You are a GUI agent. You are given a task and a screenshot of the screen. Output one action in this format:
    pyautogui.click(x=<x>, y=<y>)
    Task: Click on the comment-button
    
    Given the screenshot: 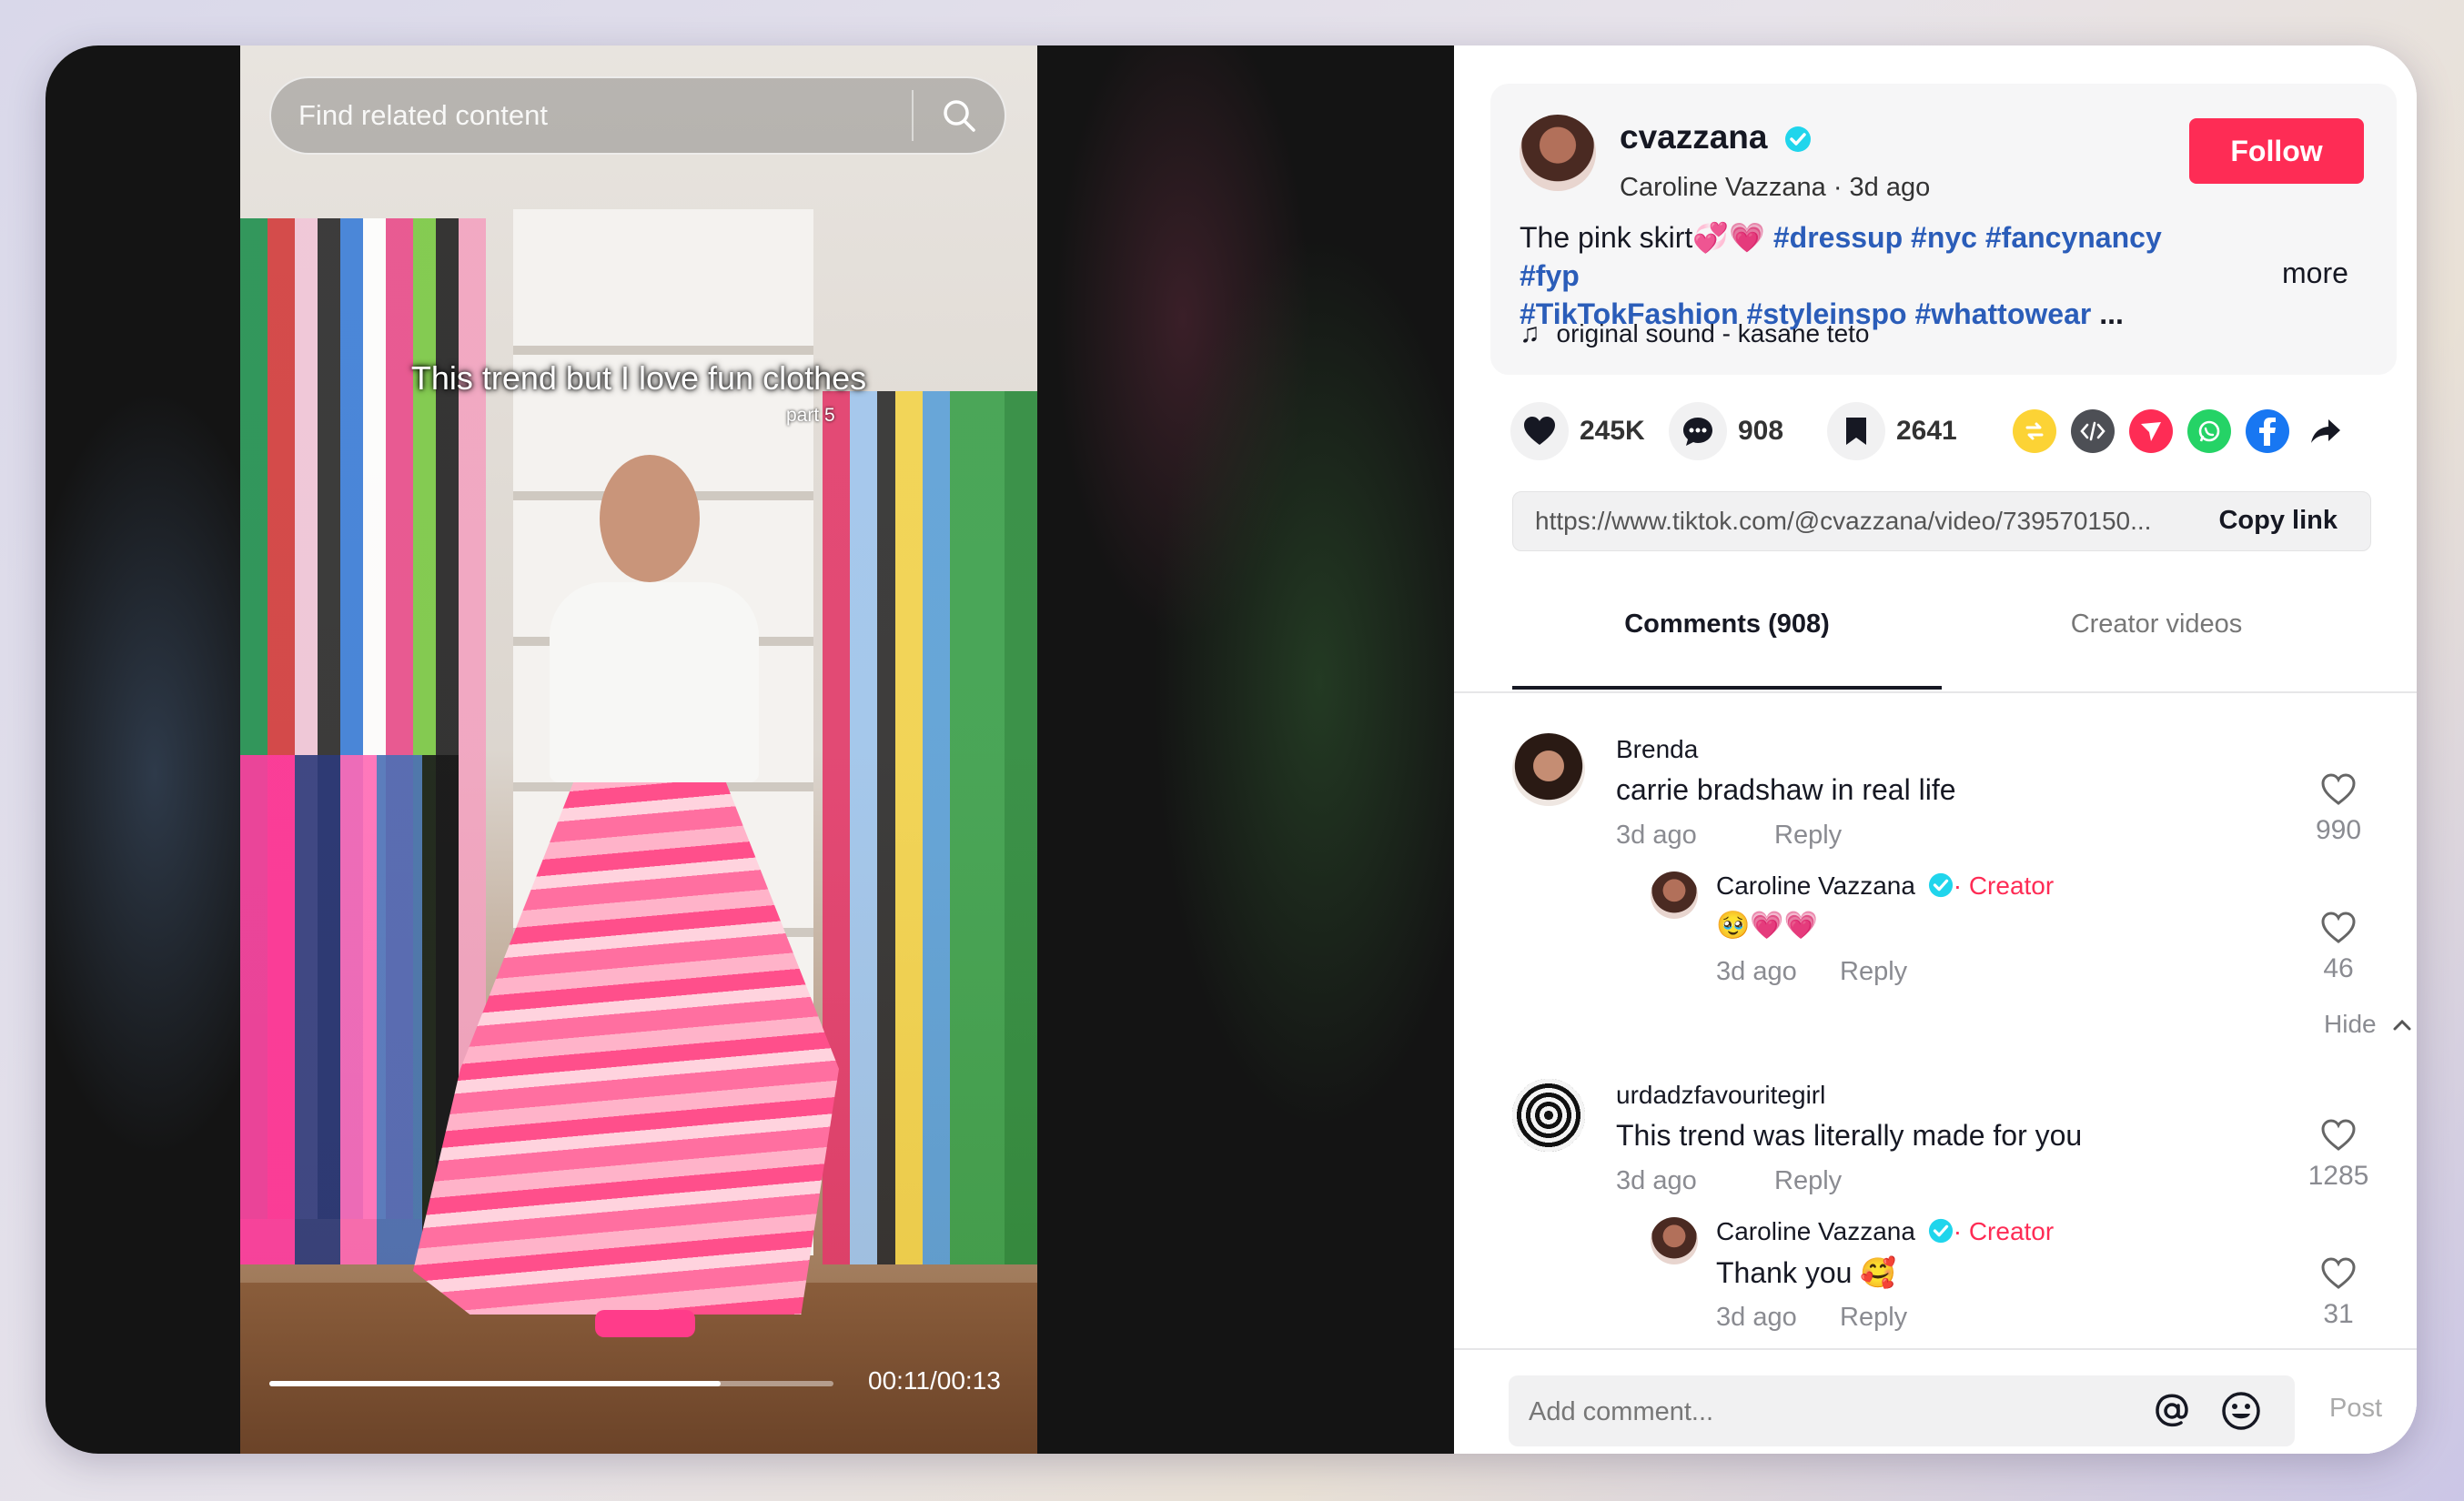 What is the action you would take?
    pyautogui.click(x=1698, y=431)
    